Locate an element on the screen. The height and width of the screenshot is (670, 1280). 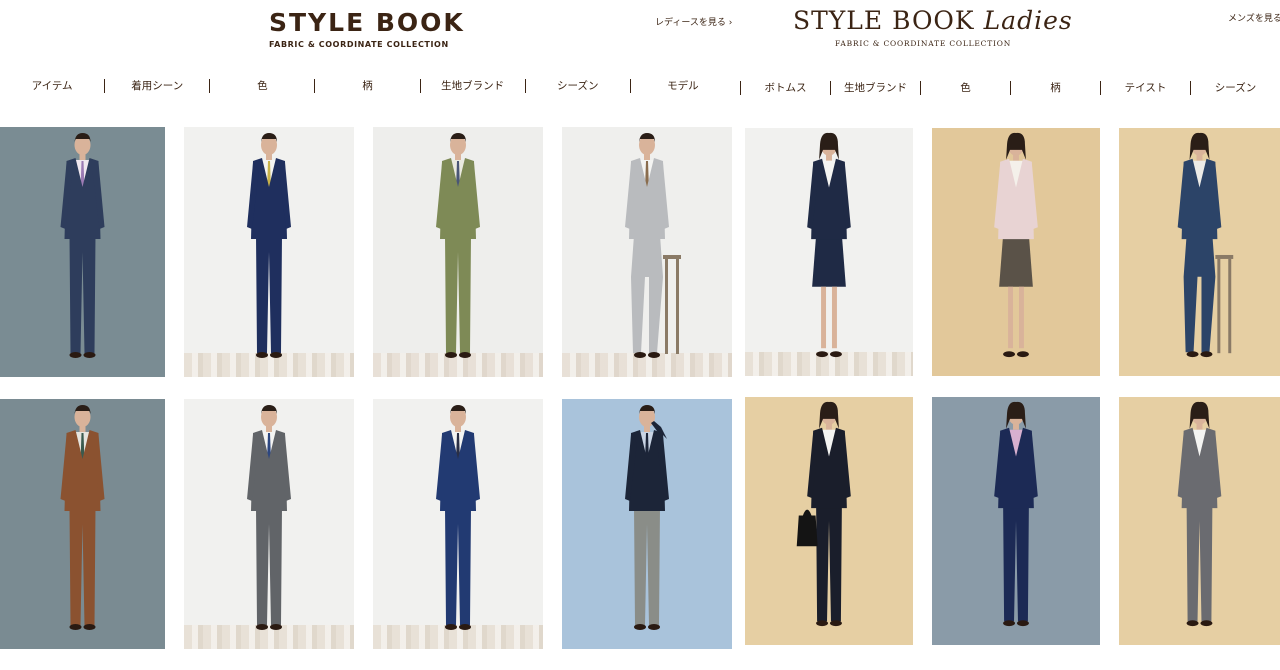
ladies-switch-link: レディースを見る › is located at coordinates (693, 21).